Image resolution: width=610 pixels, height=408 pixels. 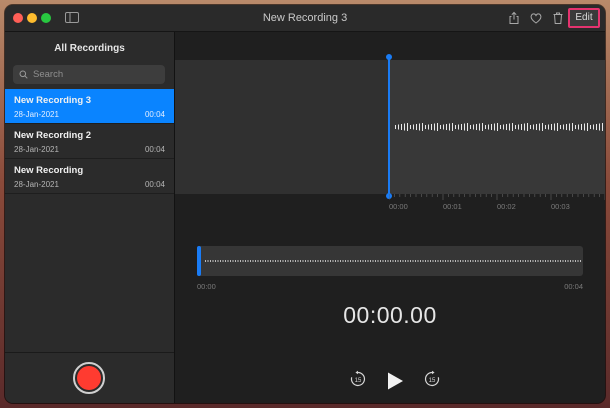 What do you see at coordinates (395, 381) in the screenshot?
I see `play-button` at bounding box center [395, 381].